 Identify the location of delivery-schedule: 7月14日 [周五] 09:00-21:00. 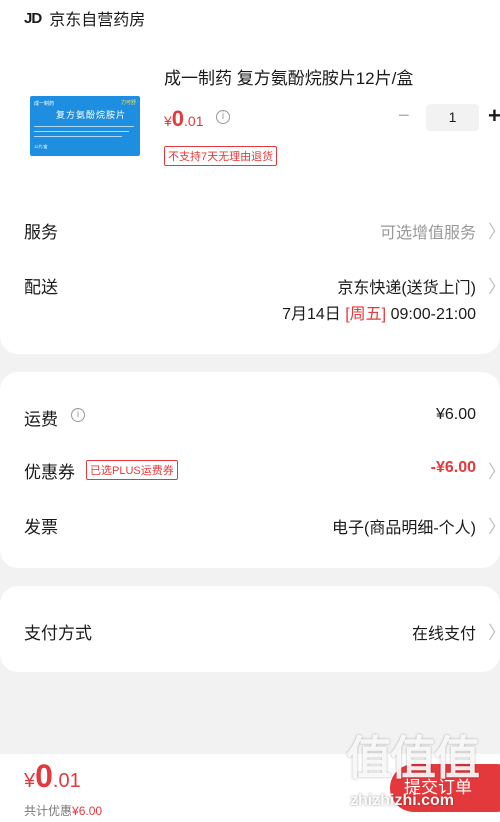
(379, 312).